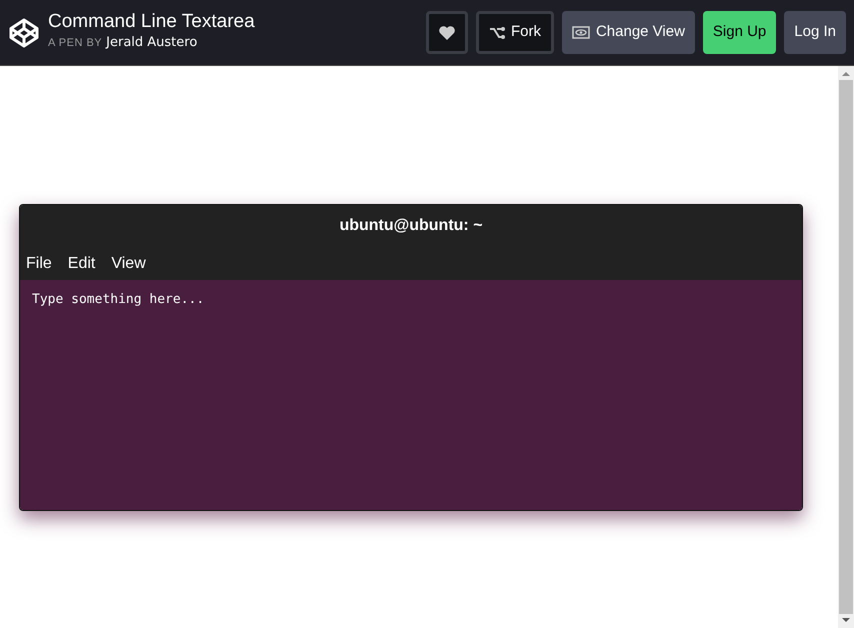  Describe the element at coordinates (739, 32) in the screenshot. I see `sign-up-button: Sign Up` at that location.